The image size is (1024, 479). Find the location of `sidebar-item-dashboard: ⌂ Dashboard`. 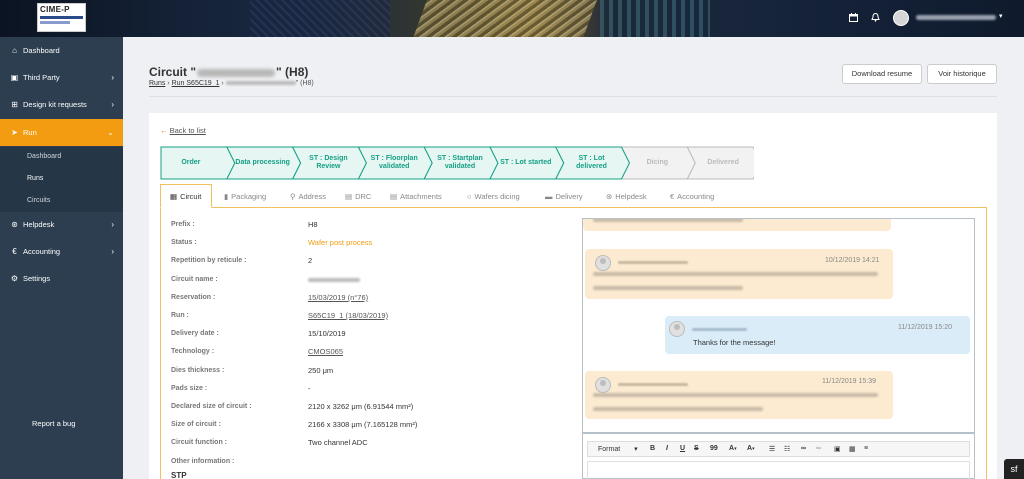

sidebar-item-dashboard: ⌂ Dashboard is located at coordinates (61, 51).